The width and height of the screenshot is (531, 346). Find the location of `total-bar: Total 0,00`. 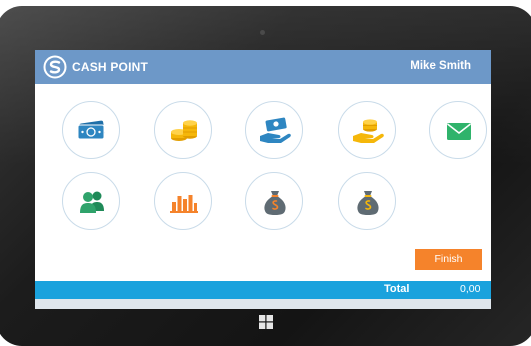

total-bar: Total 0,00 is located at coordinates (263, 290).